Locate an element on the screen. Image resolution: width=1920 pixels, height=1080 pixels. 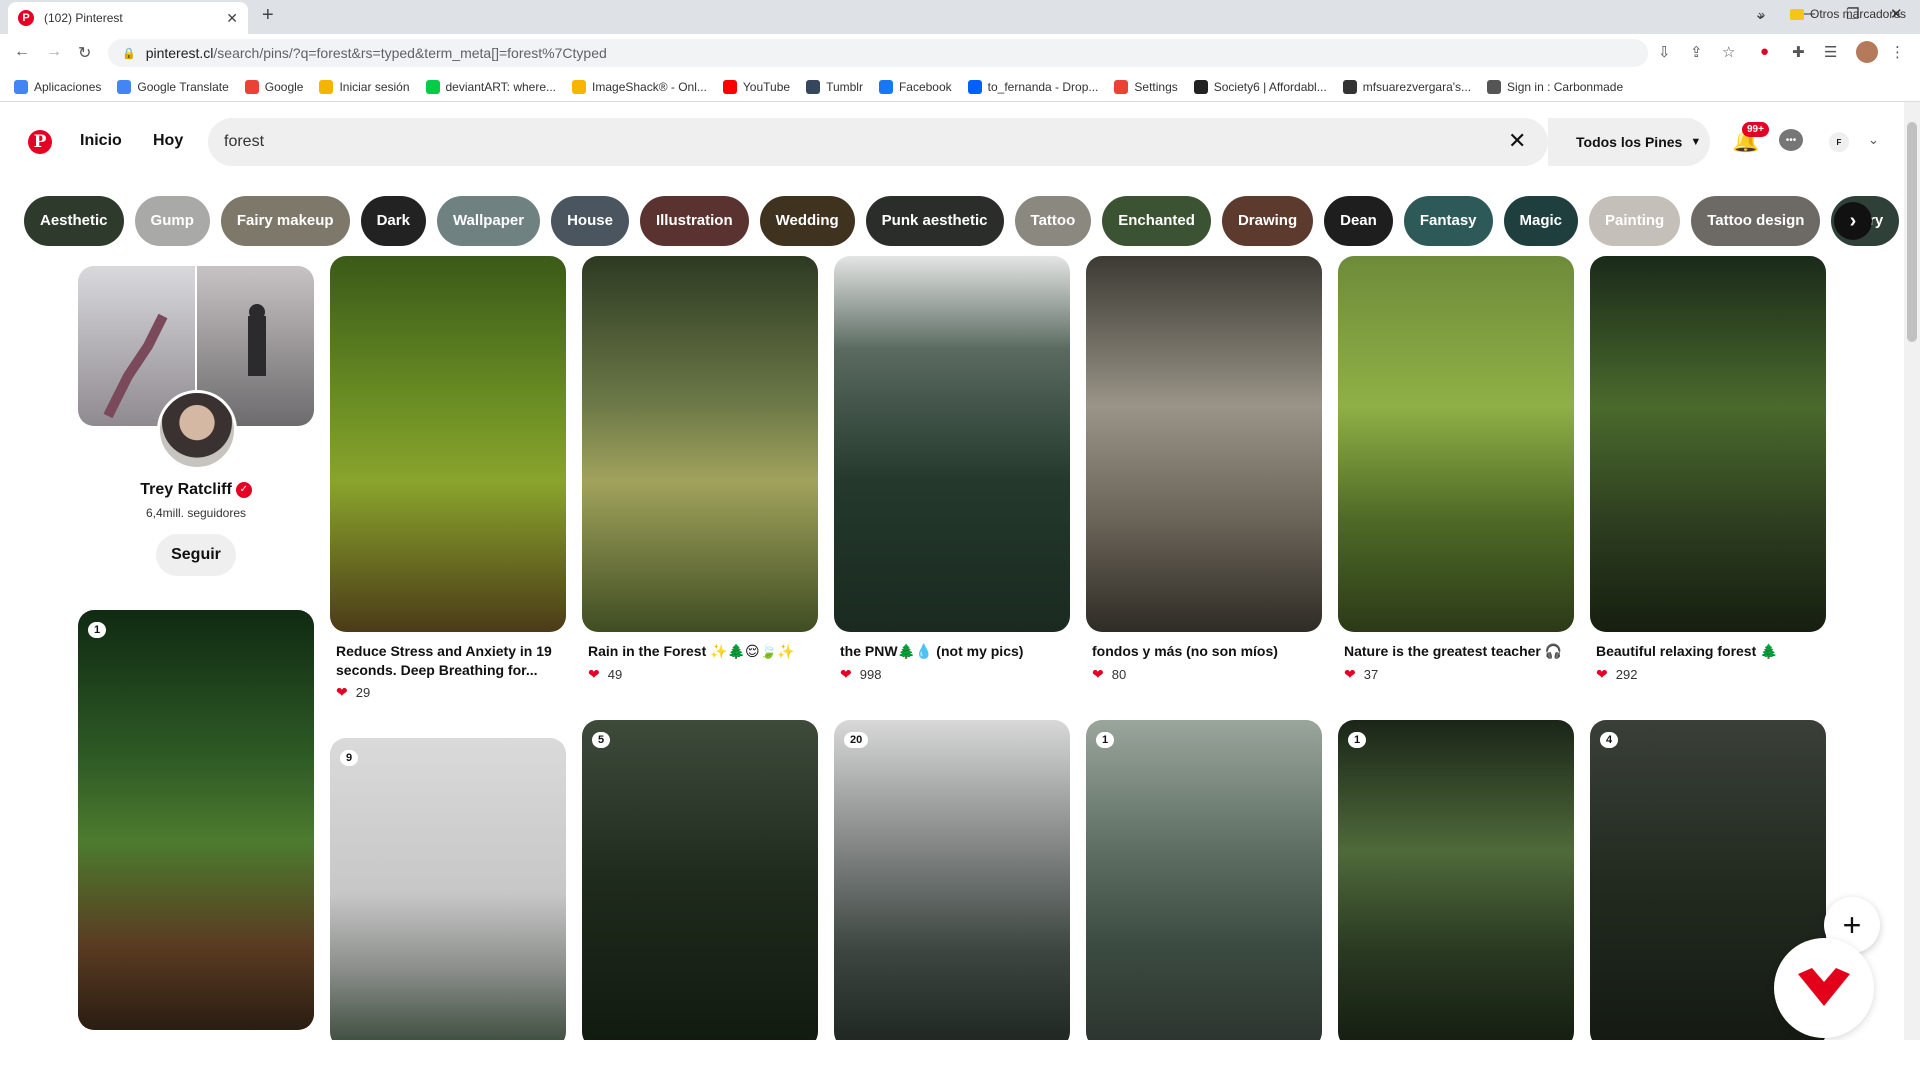
bookmark-item: Google is located at coordinates (274, 86).